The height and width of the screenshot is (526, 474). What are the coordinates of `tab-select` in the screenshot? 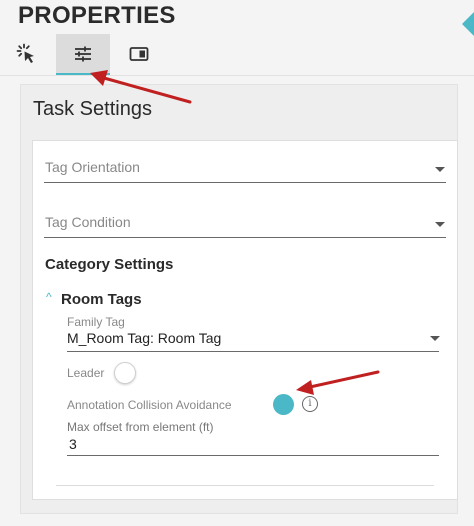 It's located at (27, 54).